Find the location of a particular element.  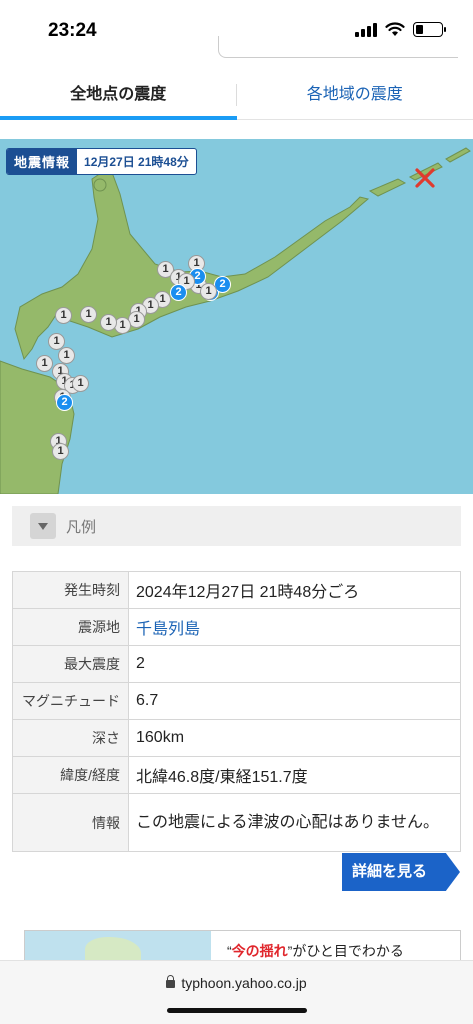

tab-divider is located at coordinates (236, 95).